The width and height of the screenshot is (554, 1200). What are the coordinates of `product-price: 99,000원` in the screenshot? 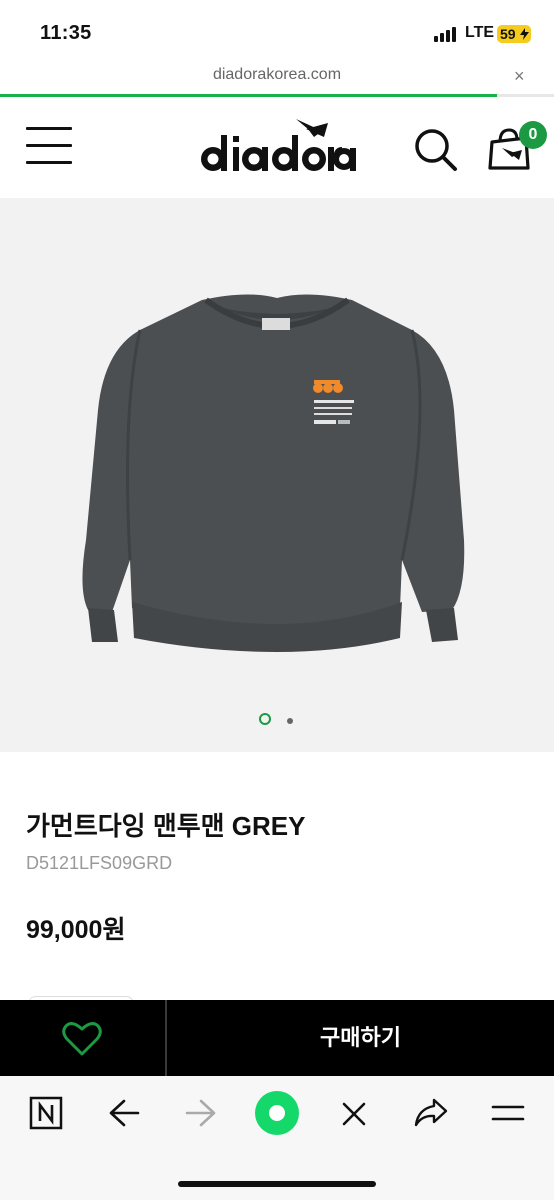 It's located at (76, 930).